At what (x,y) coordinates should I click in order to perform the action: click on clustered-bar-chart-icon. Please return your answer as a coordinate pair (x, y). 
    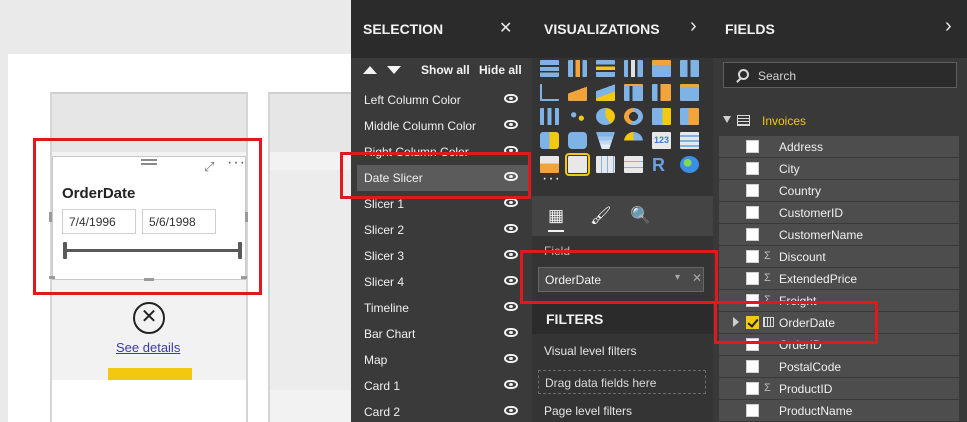
    Looking at the image, I should click on (605, 68).